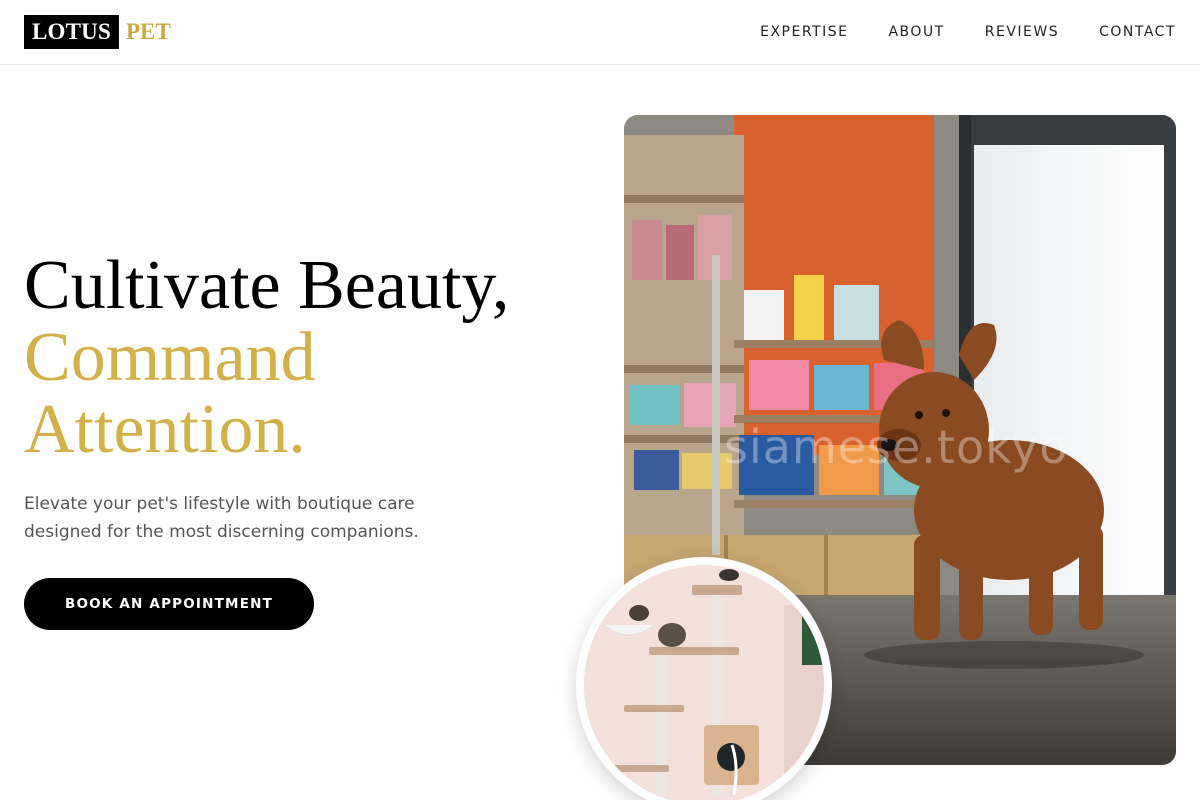  I want to click on cat-tree-photo, so click(704, 678).